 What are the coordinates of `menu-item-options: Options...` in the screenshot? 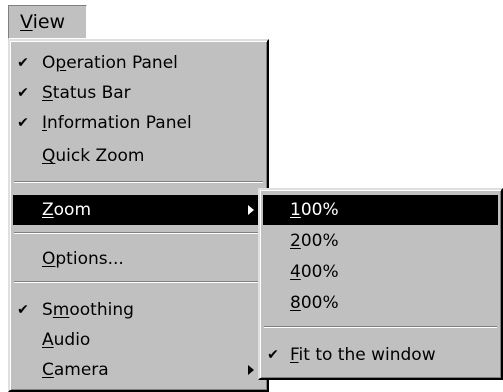 It's located at (138, 259).